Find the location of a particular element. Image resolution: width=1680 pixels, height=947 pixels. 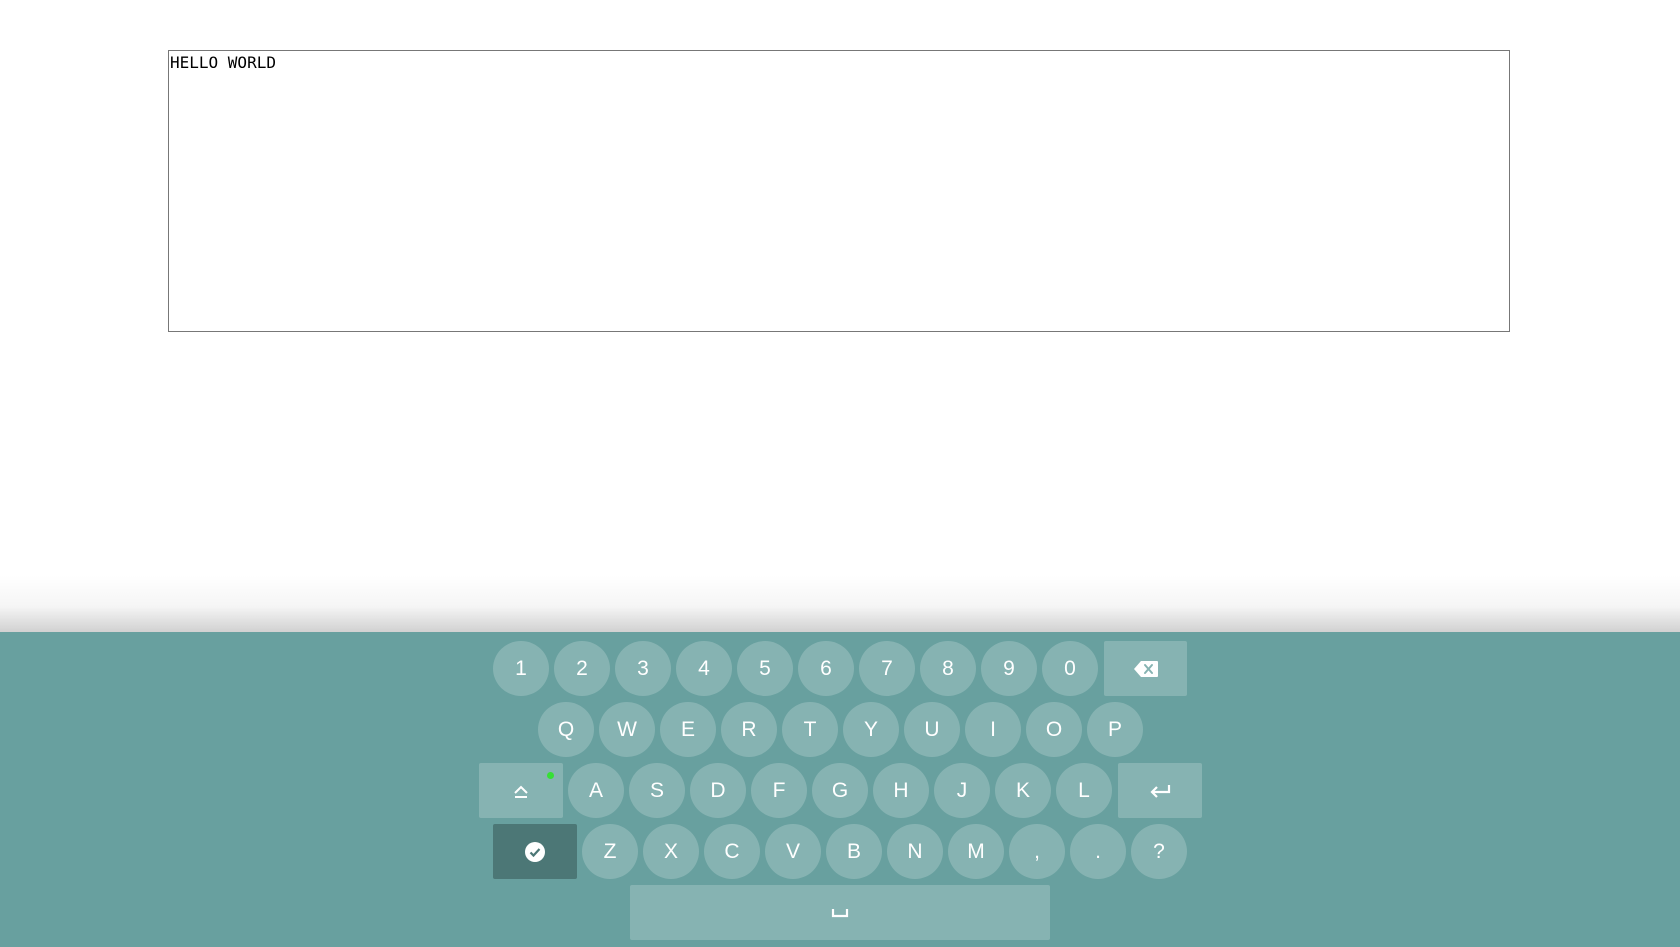

key-v: V is located at coordinates (793, 851).